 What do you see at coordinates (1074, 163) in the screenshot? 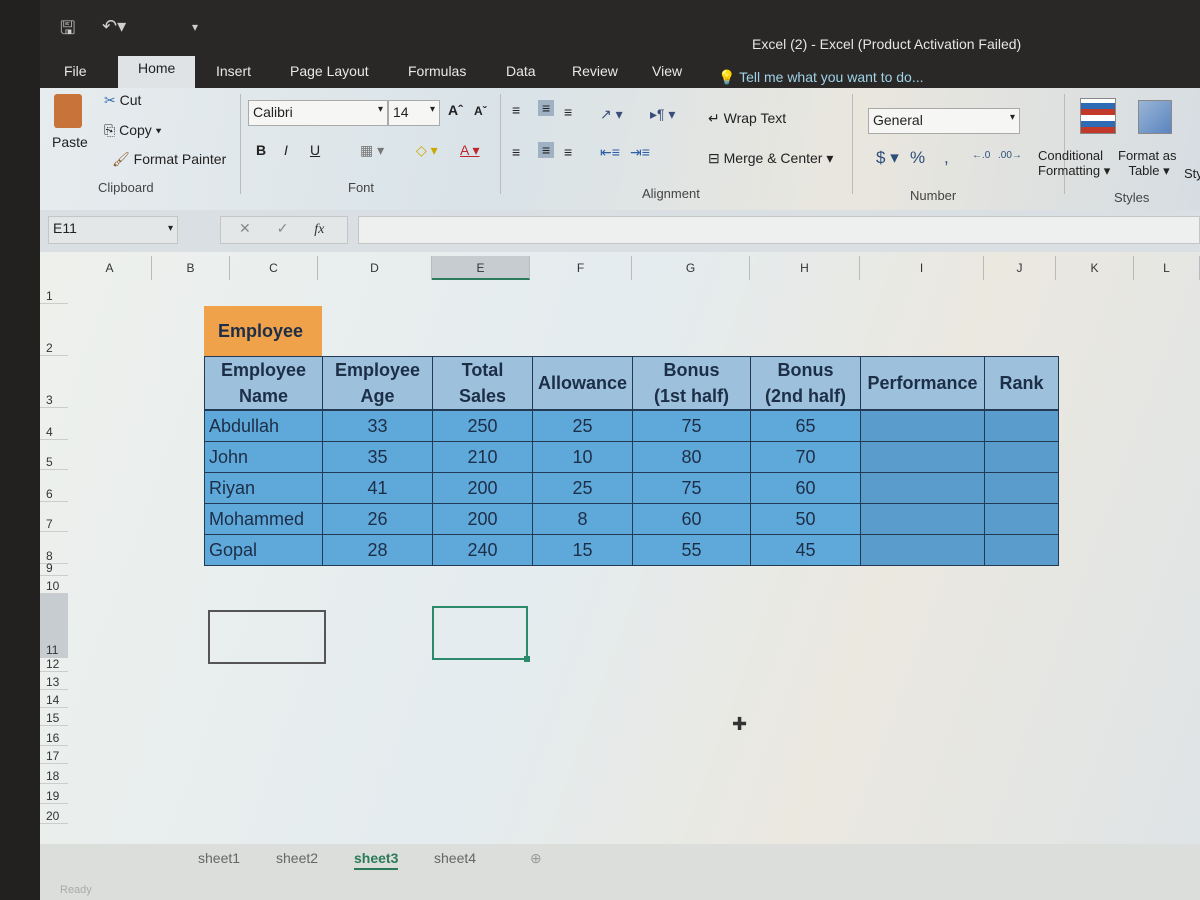
I see `conditional-formatting-button: Conditional Formatting ▾` at bounding box center [1074, 163].